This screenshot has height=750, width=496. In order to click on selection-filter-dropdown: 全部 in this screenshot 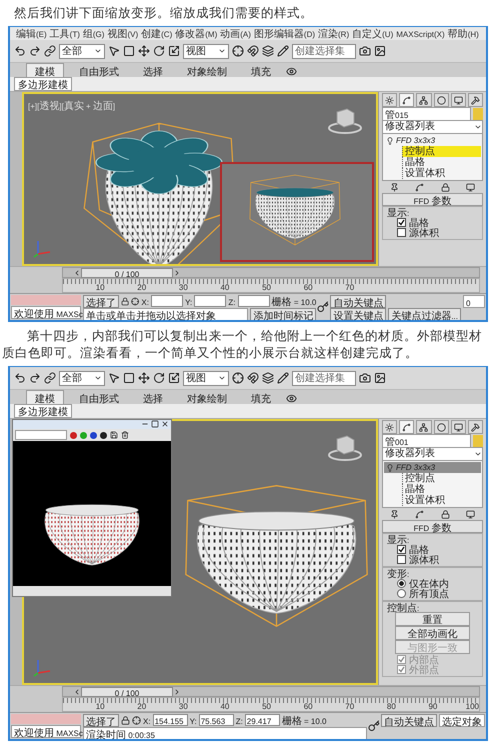, I will do `click(82, 378)`.